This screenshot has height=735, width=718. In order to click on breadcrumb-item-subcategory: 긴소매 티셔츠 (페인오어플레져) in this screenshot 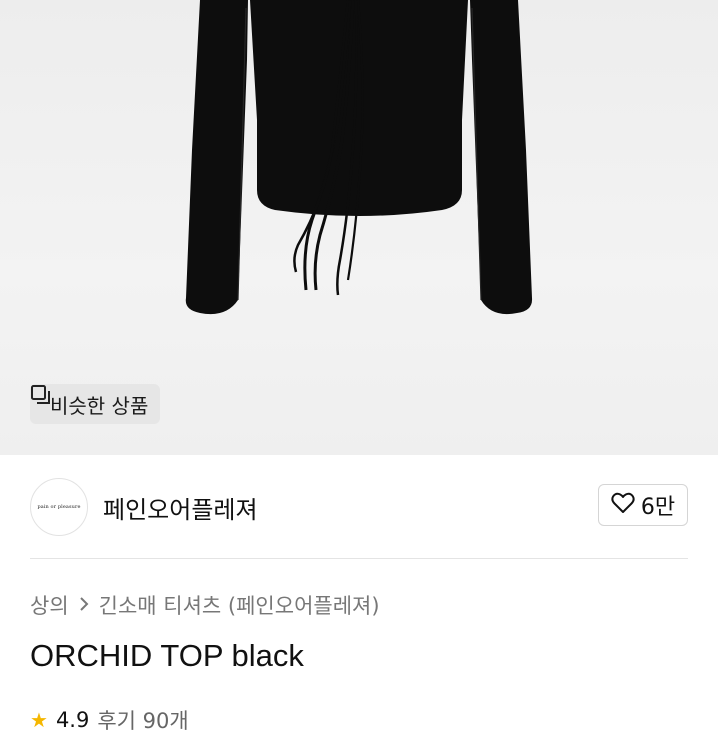, I will do `click(239, 605)`.